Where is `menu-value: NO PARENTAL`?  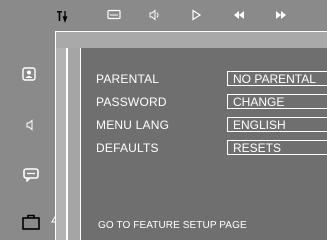
menu-value: NO PARENTAL is located at coordinates (277, 78).